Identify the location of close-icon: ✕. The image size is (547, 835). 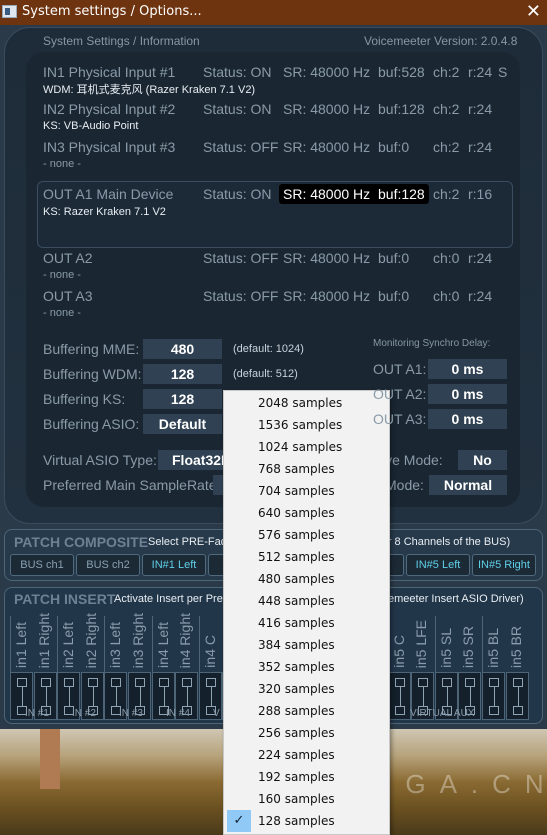
(533, 11).